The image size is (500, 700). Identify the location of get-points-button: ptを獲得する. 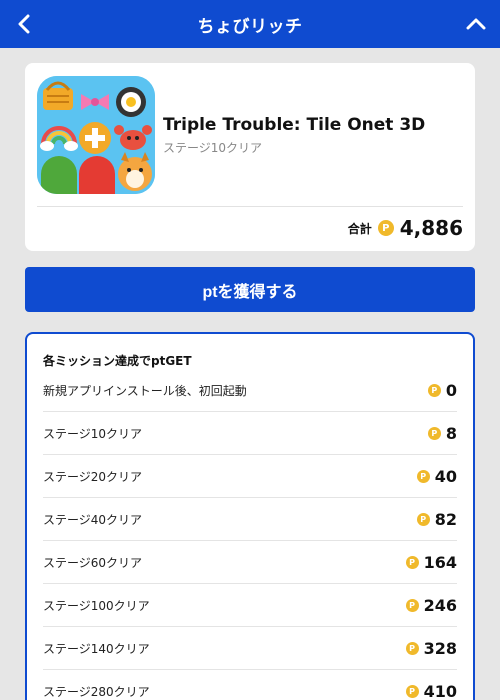
(250, 289).